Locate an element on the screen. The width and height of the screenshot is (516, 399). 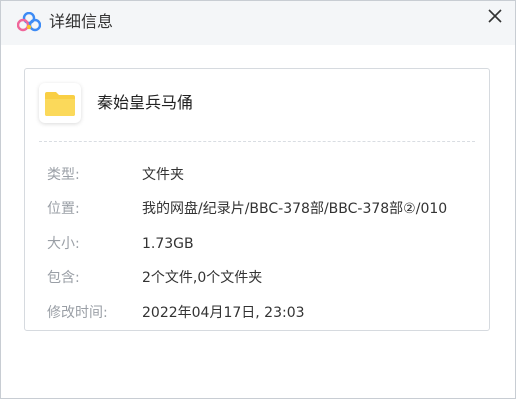
divider is located at coordinates (257, 141).